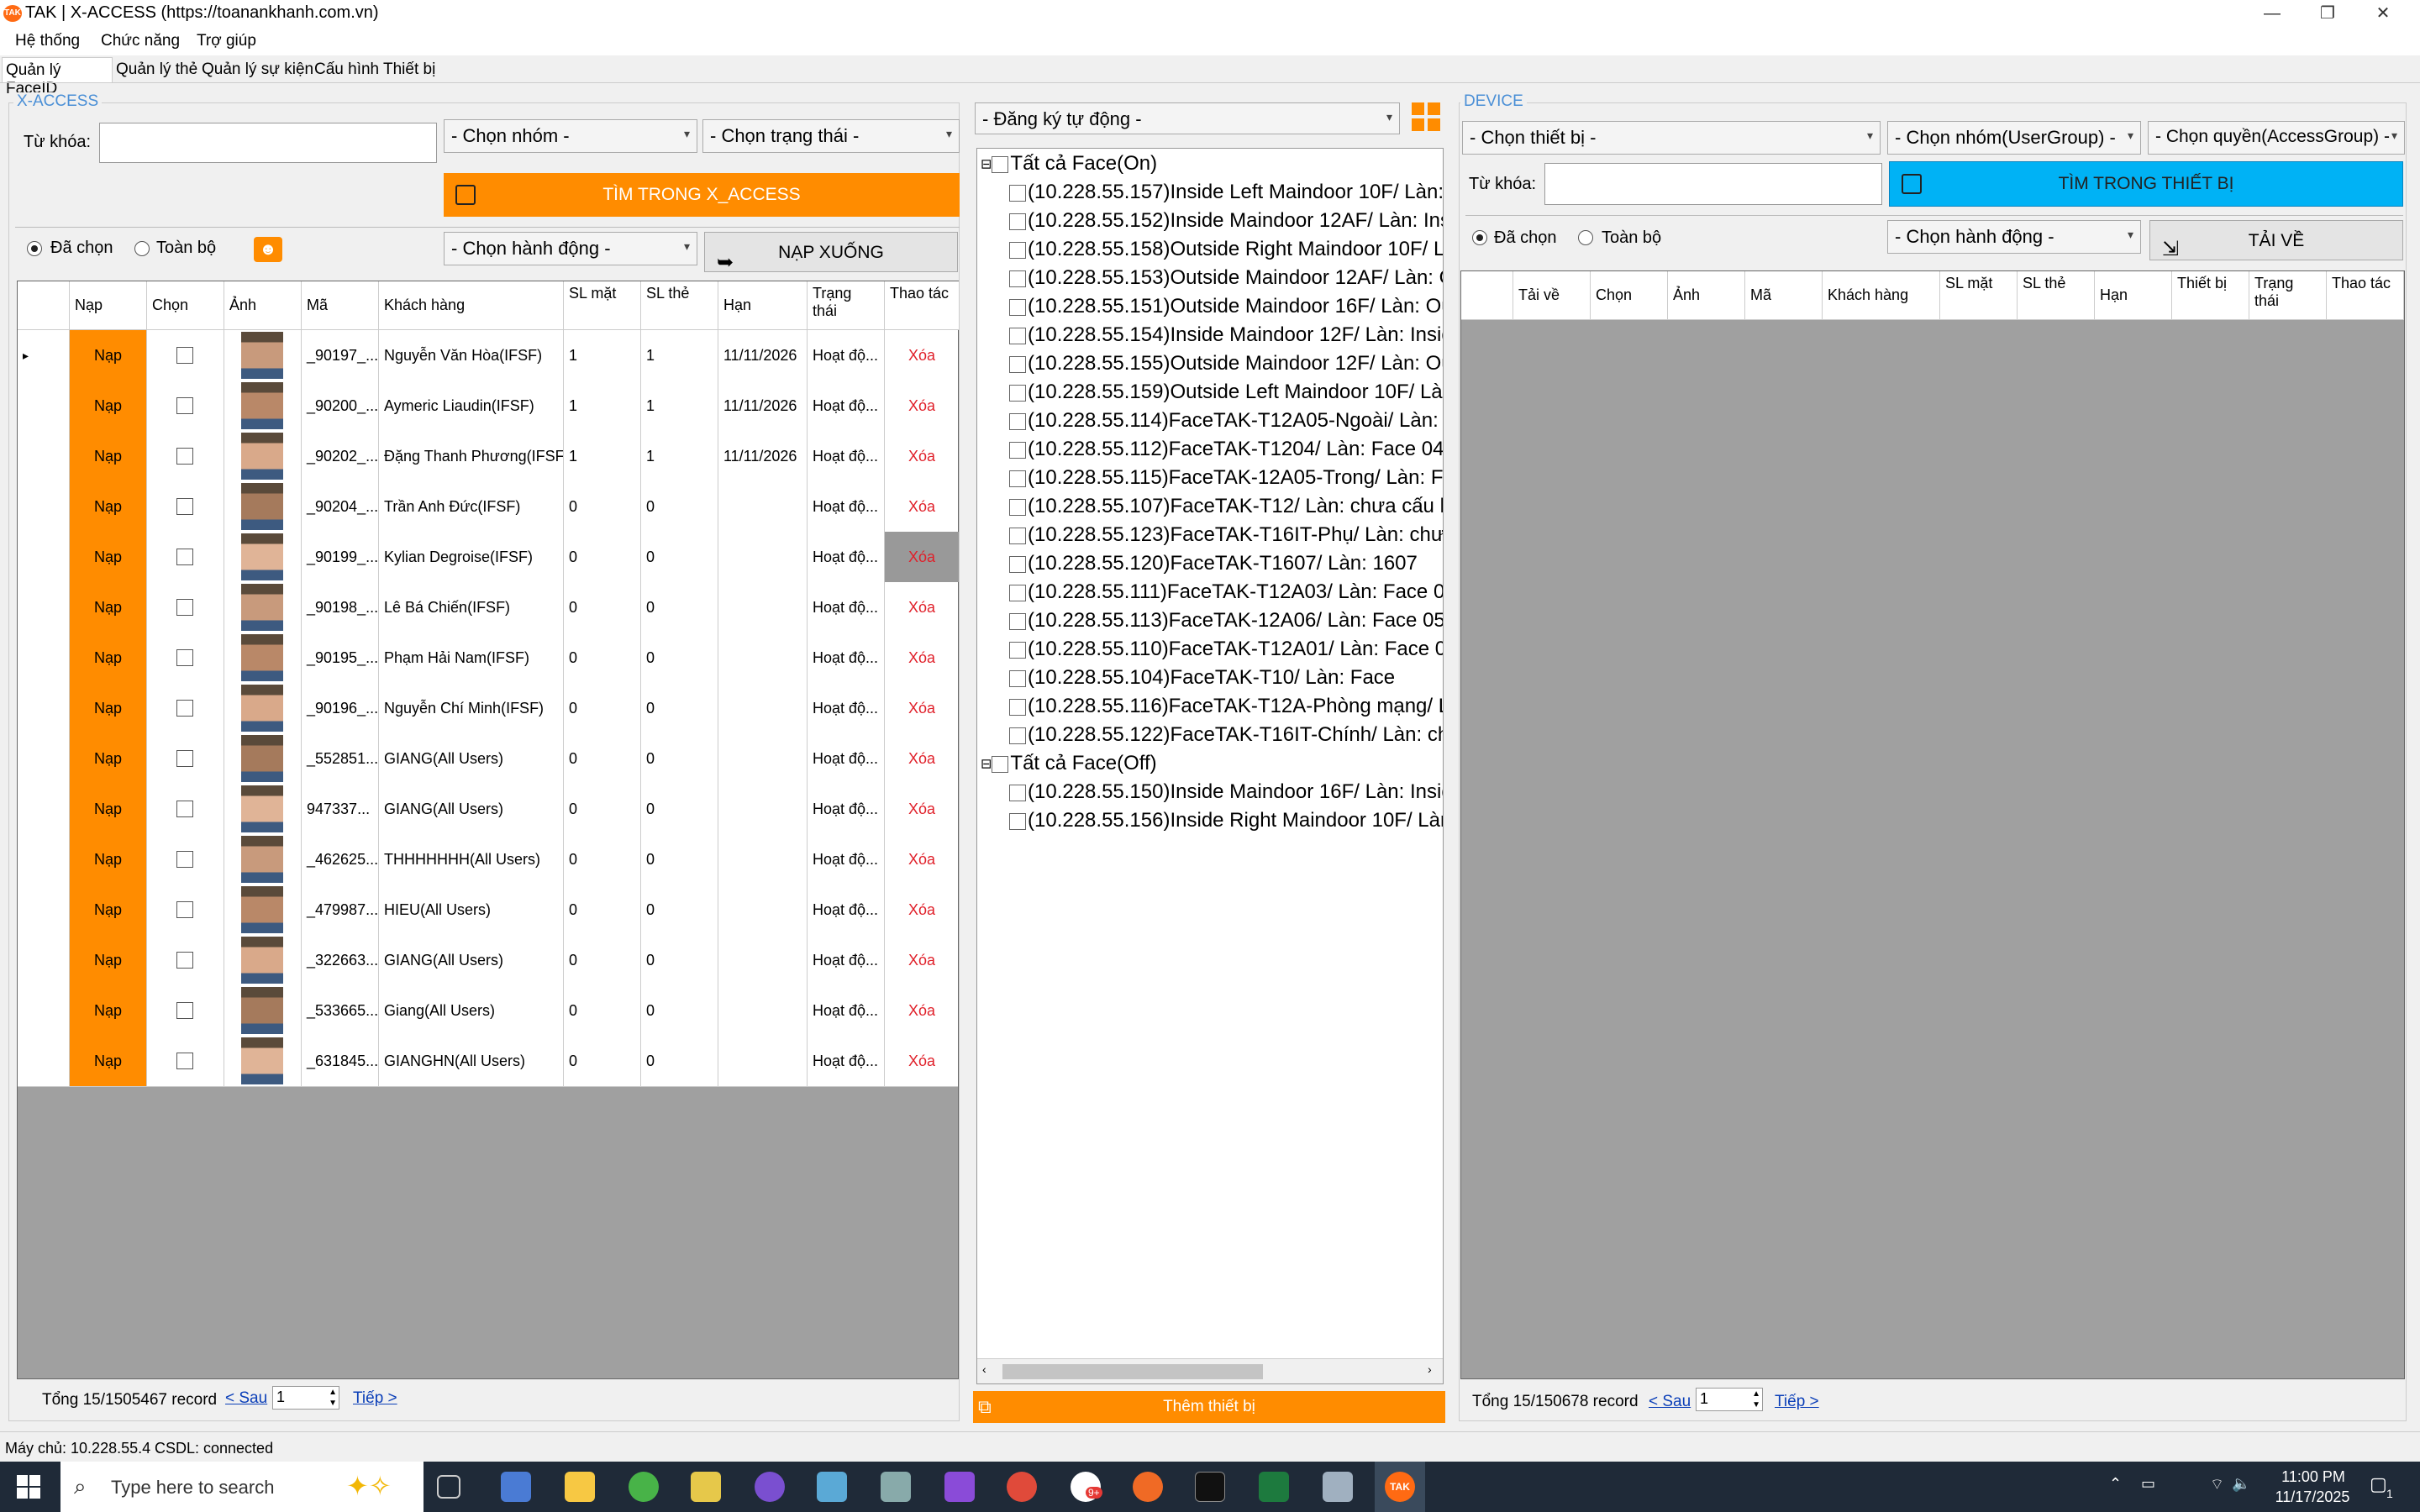  What do you see at coordinates (449, 1487) in the screenshot?
I see `task-view-icon` at bounding box center [449, 1487].